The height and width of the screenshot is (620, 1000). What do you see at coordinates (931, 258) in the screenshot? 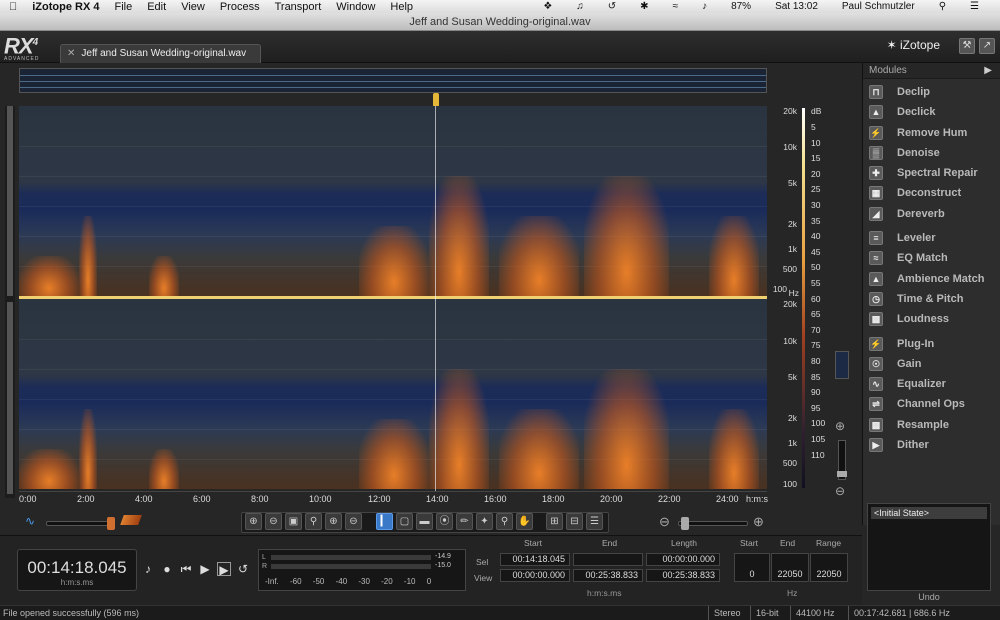
I see `module-eq-match: ≈ EQ Match` at bounding box center [931, 258].